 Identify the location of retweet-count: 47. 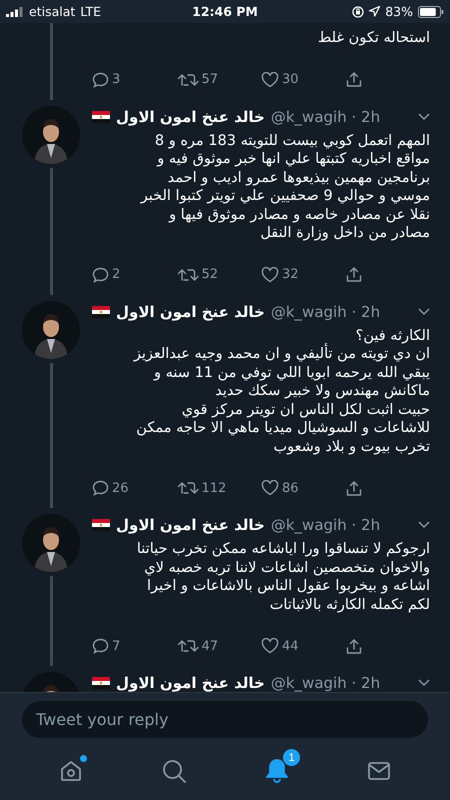
(210, 646).